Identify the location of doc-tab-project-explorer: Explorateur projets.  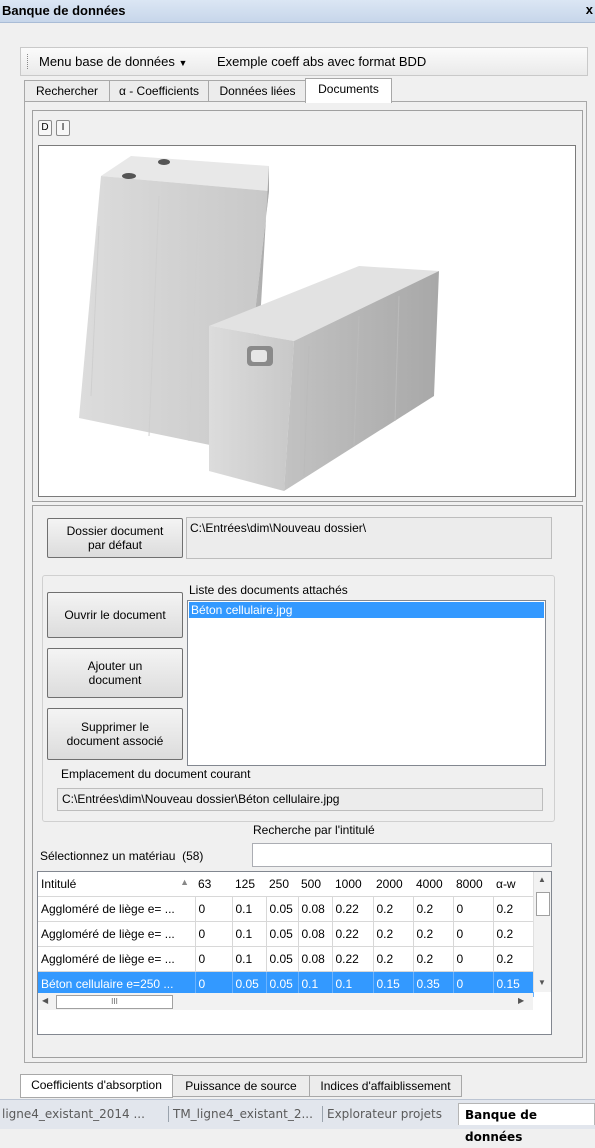
(392, 1114).